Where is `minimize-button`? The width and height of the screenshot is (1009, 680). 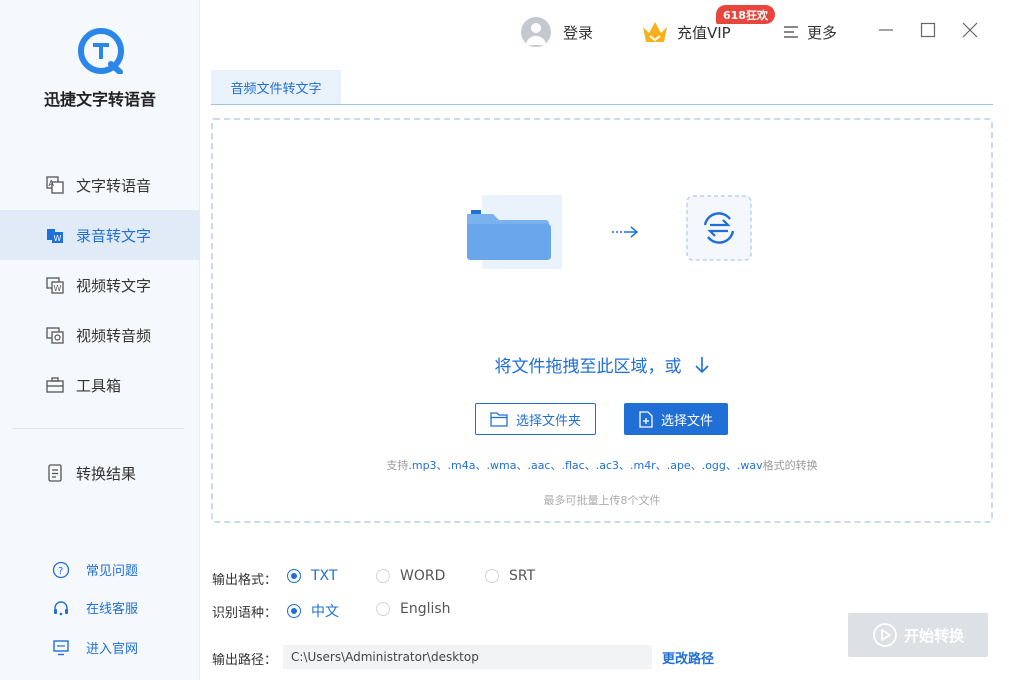
minimize-button is located at coordinates (886, 30).